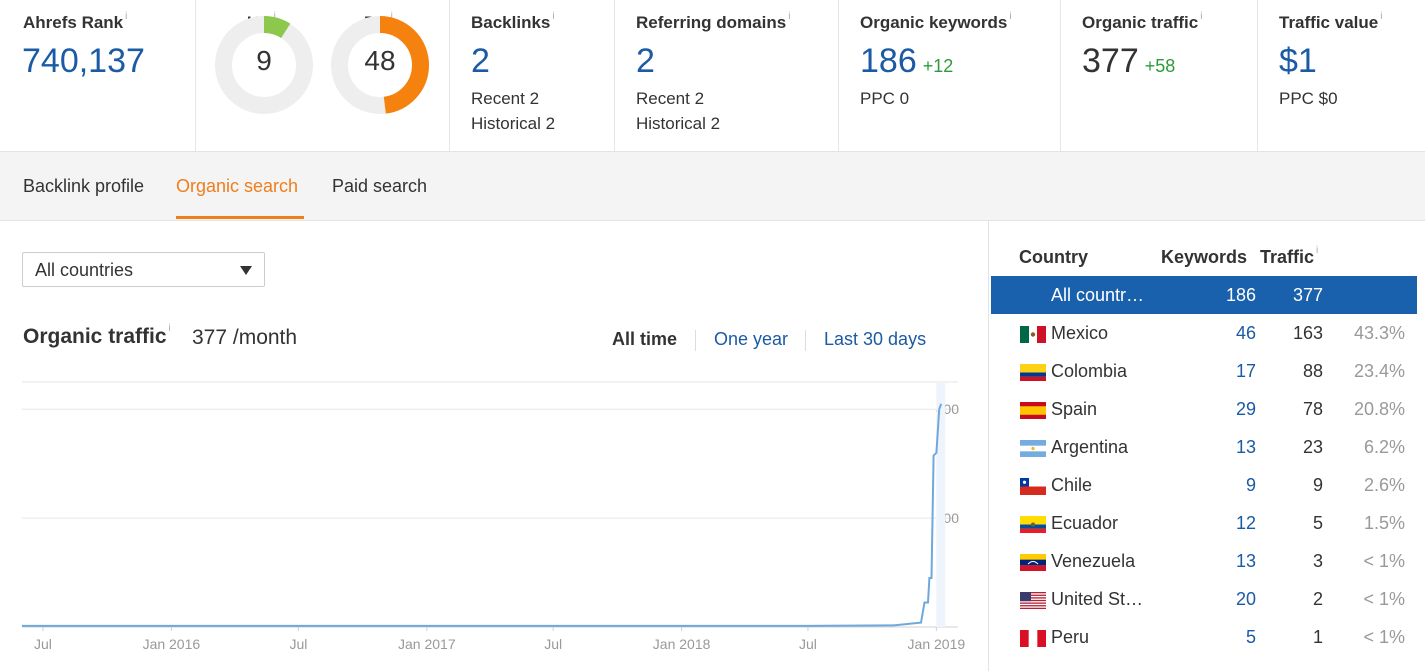 The image size is (1425, 671). Describe the element at coordinates (1246, 371) in the screenshot. I see `country-keywords: 17` at that location.